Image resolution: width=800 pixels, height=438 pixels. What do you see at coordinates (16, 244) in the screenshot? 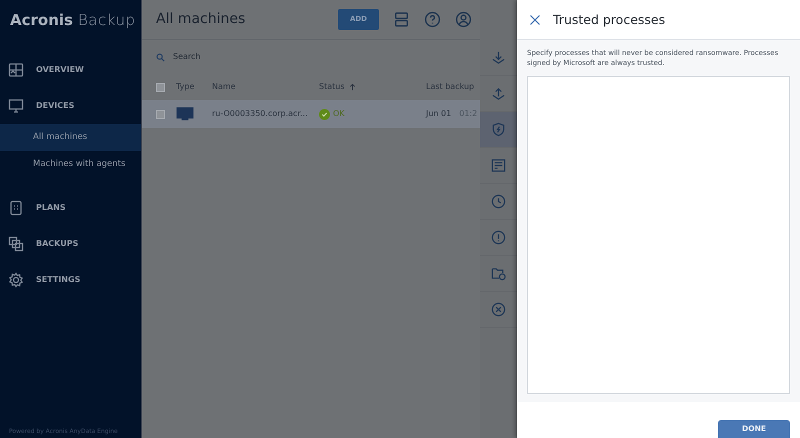
I see `copies-icon` at bounding box center [16, 244].